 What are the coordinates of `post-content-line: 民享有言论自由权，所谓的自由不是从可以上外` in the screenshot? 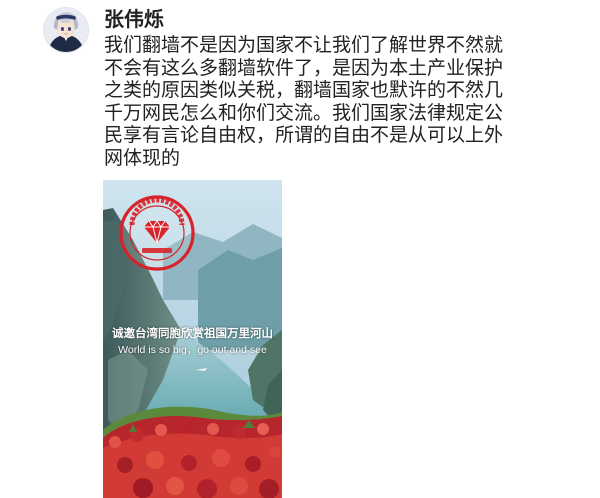 It's located at (304, 135).